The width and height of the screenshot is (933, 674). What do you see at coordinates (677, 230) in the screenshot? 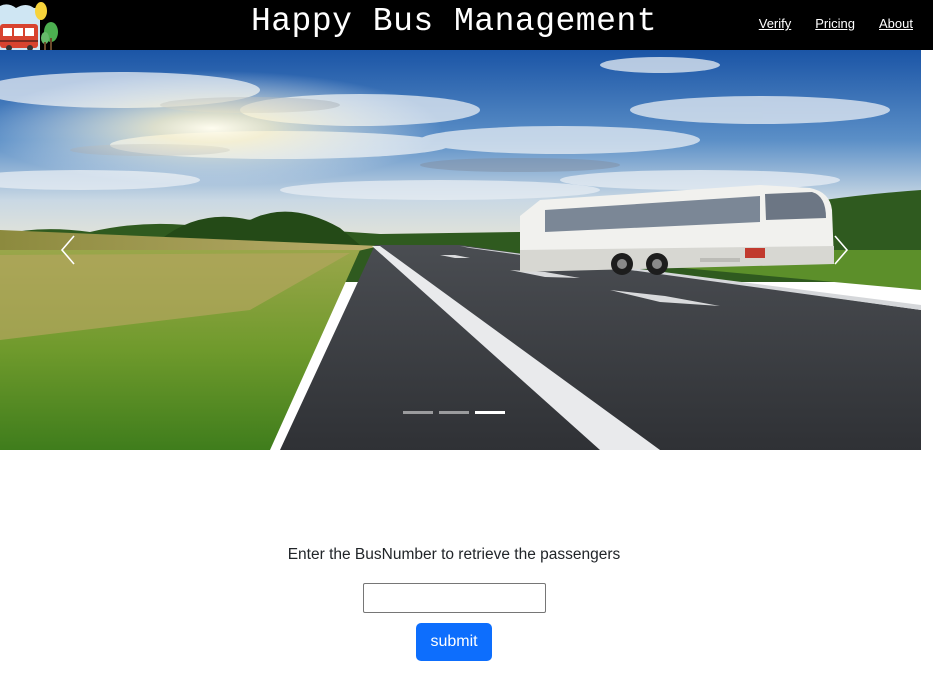
I see `bus-image` at bounding box center [677, 230].